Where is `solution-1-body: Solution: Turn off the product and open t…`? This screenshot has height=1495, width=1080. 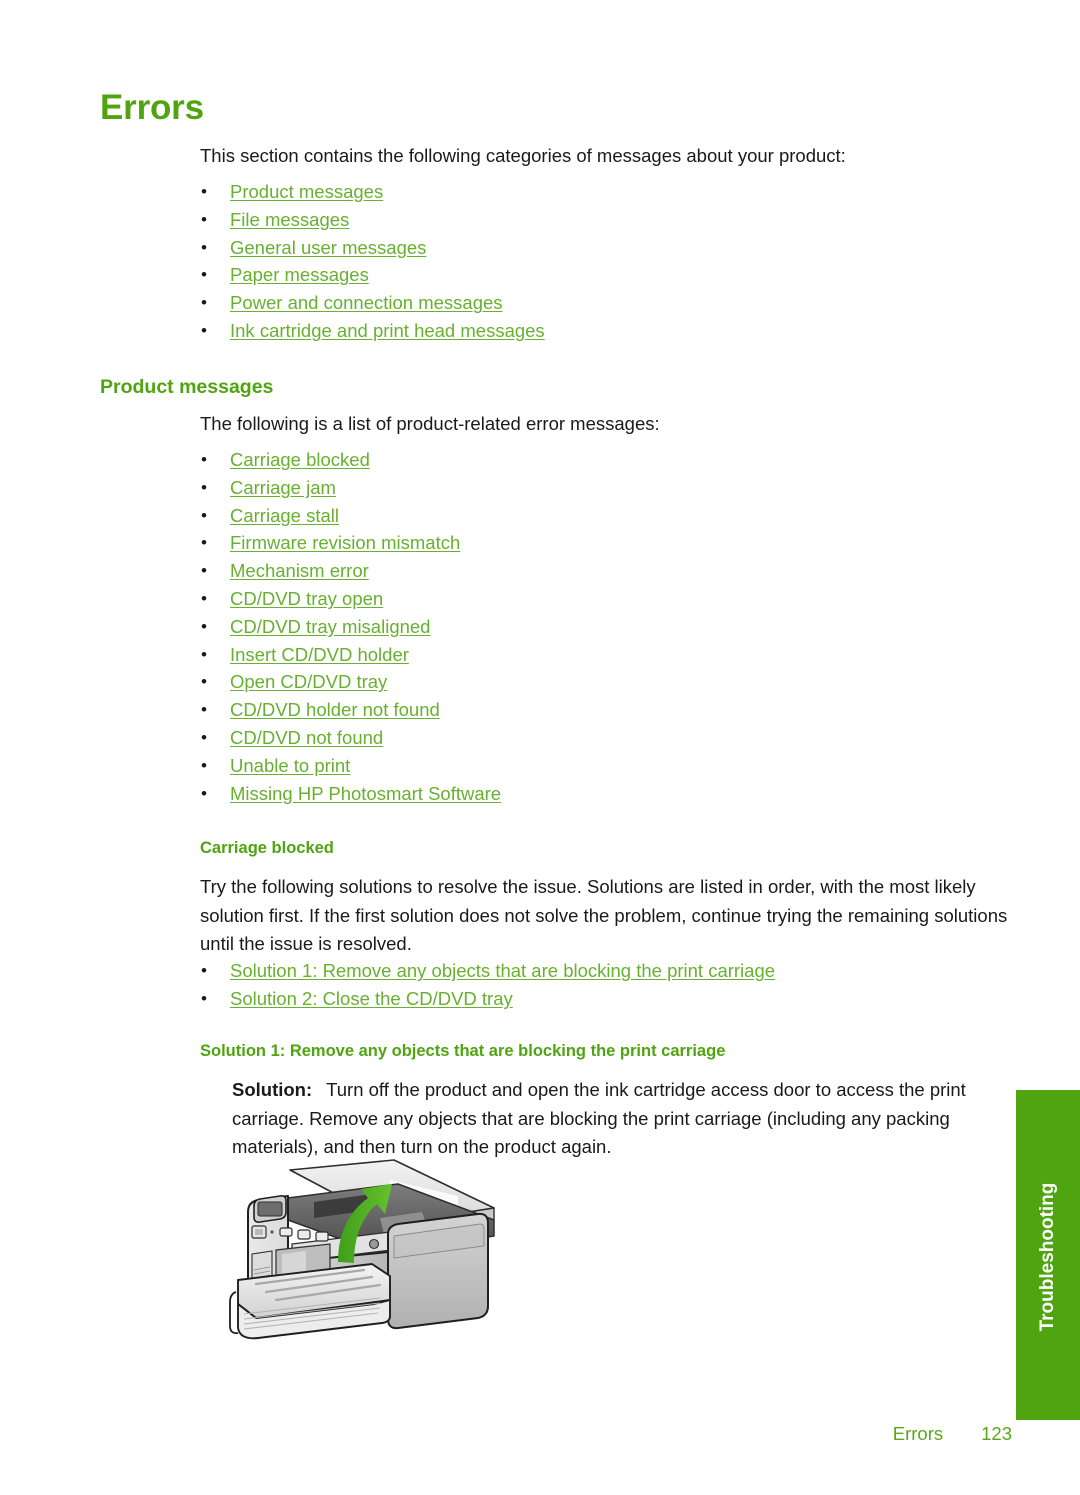 solution-1-body: Solution: Turn off the product and open t… is located at coordinates (622, 1119).